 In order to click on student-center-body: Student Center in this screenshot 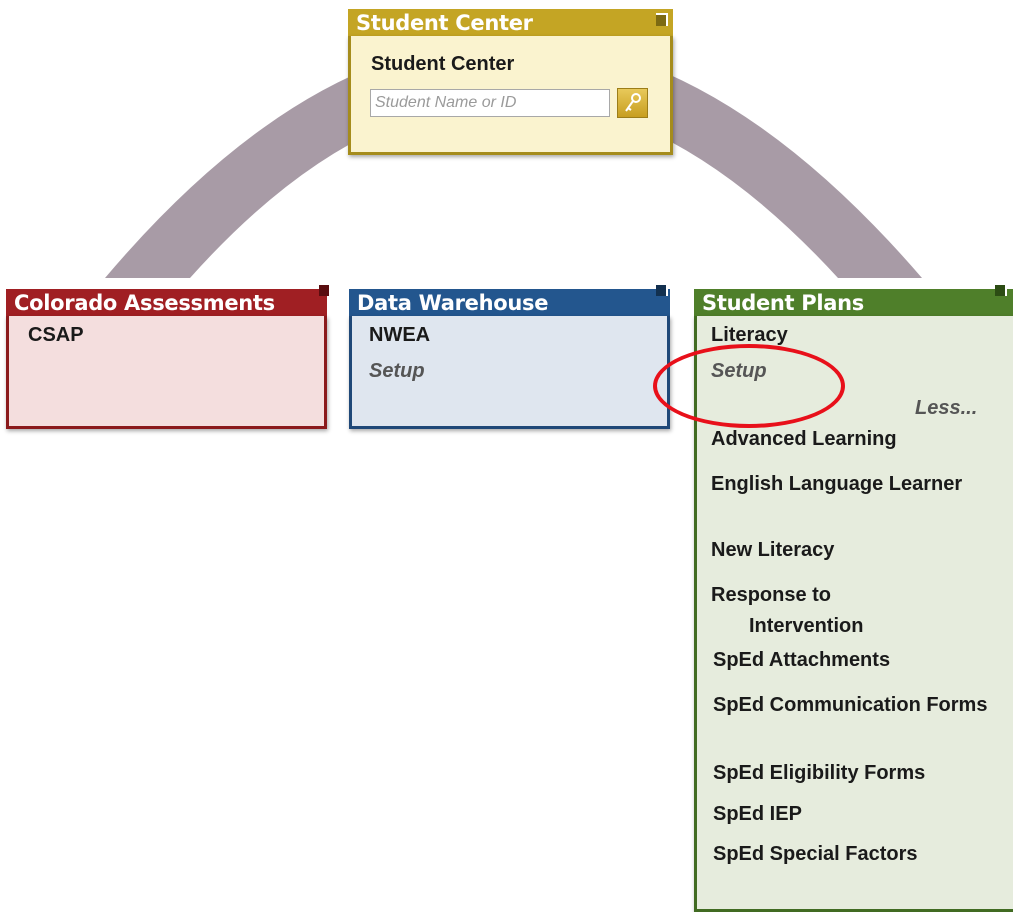, I will do `click(510, 95)`.